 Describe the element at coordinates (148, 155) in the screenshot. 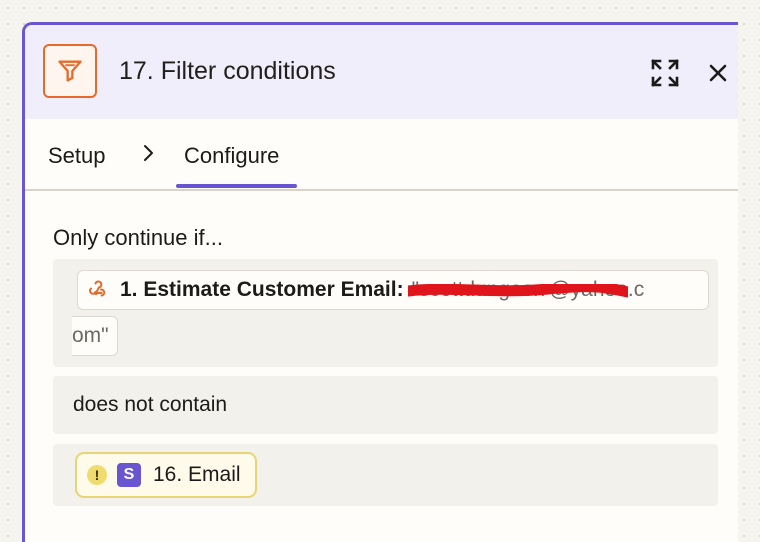

I see `chevron-right-icon` at that location.